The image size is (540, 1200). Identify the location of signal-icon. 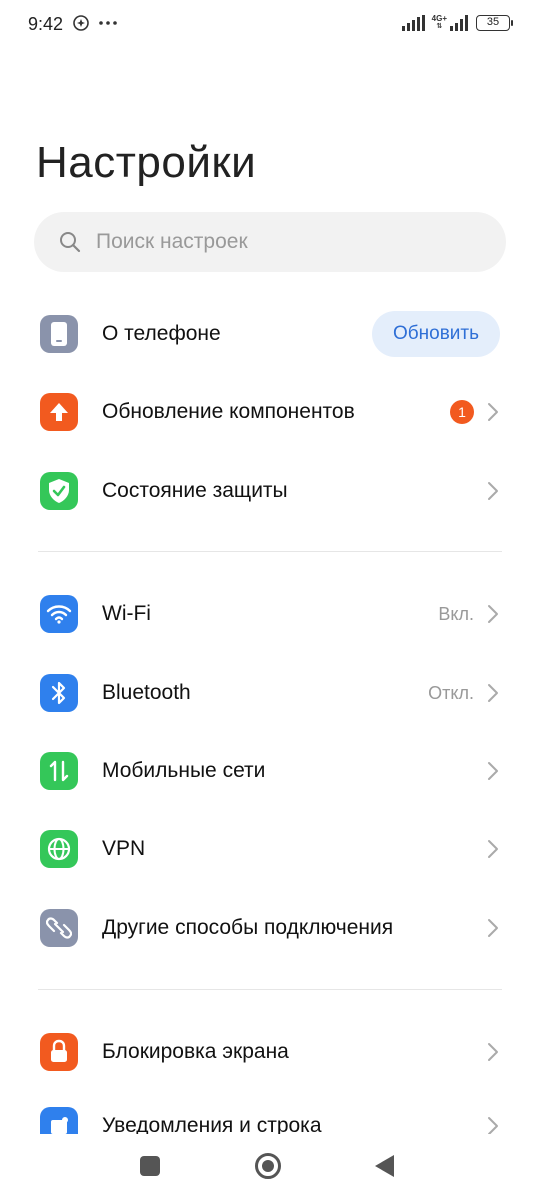
(413, 23).